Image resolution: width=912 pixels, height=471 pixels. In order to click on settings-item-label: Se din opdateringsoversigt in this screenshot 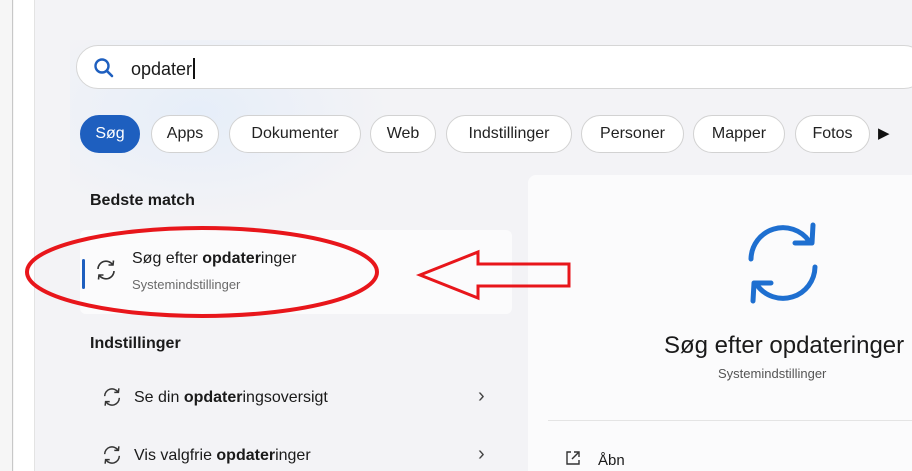, I will do `click(231, 397)`.